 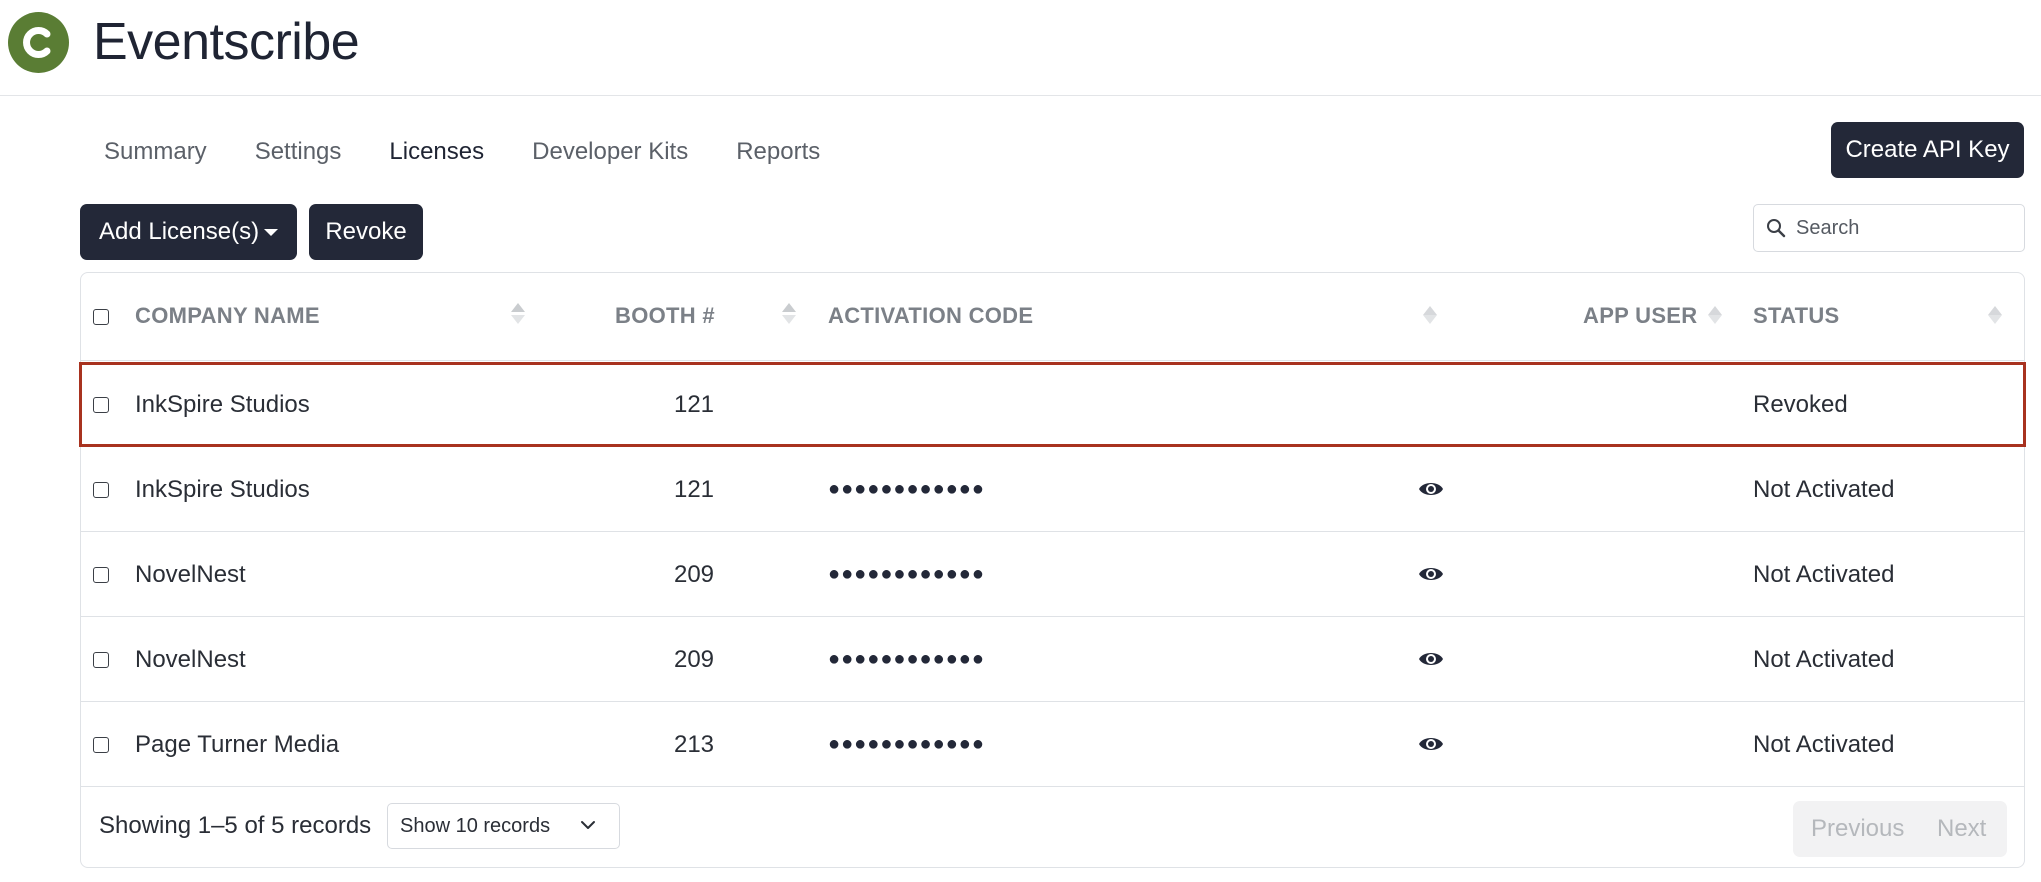 I want to click on company-name: Page Turner Media, so click(x=237, y=744).